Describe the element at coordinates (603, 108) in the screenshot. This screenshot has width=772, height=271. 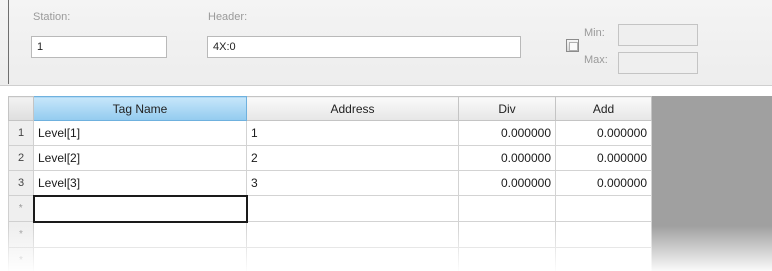
I see `column-header-add: Add` at that location.